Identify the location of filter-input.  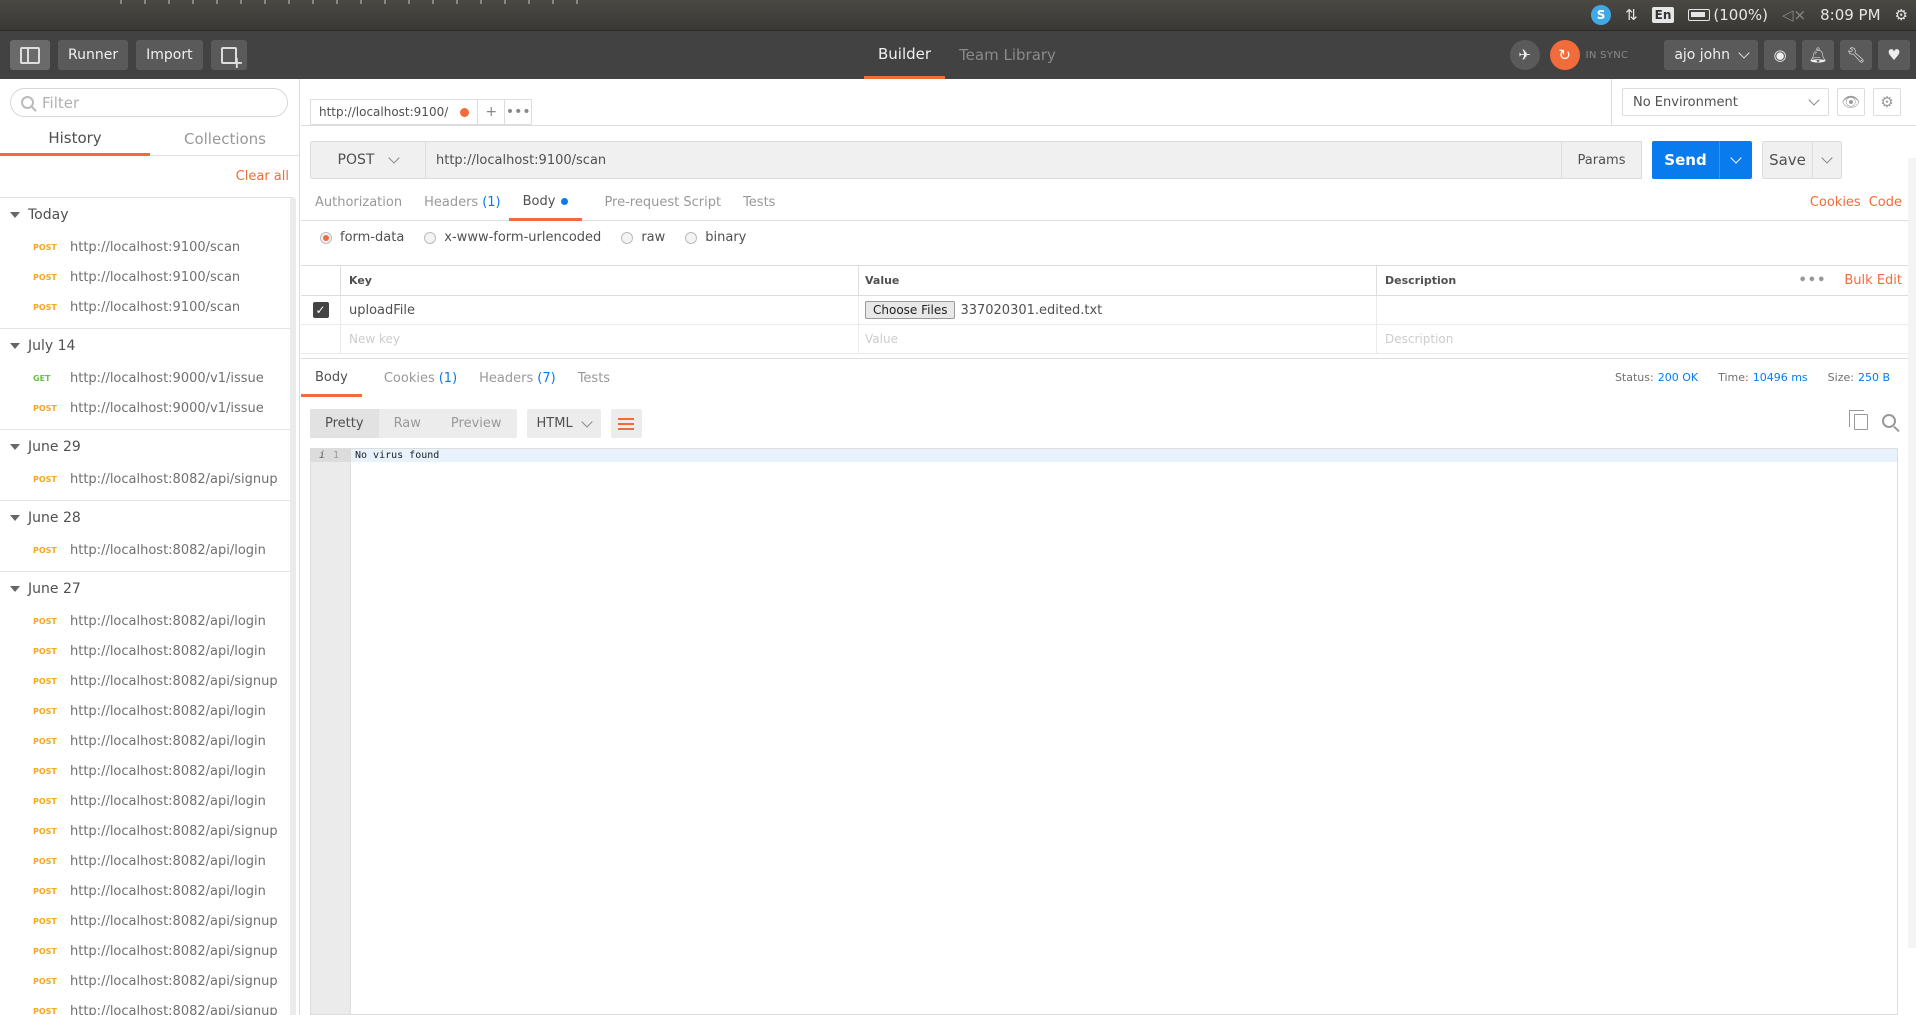
(157, 102).